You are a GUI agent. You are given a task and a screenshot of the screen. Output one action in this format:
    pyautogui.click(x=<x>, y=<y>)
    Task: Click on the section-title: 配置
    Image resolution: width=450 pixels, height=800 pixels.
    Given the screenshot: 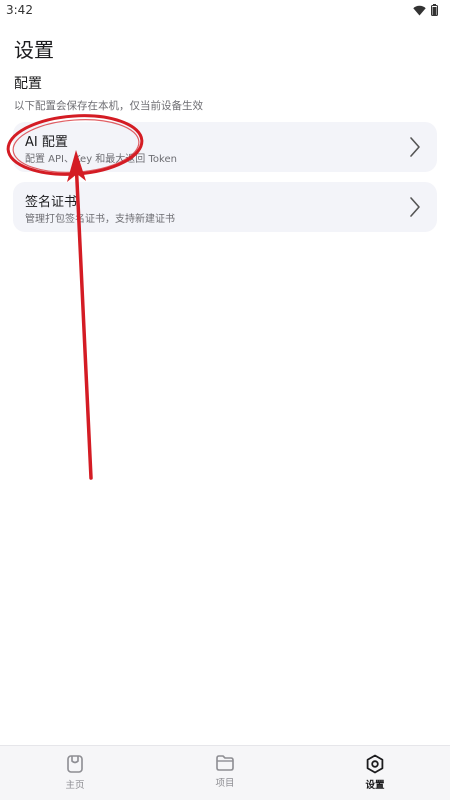 What is the action you would take?
    pyautogui.click(x=28, y=84)
    